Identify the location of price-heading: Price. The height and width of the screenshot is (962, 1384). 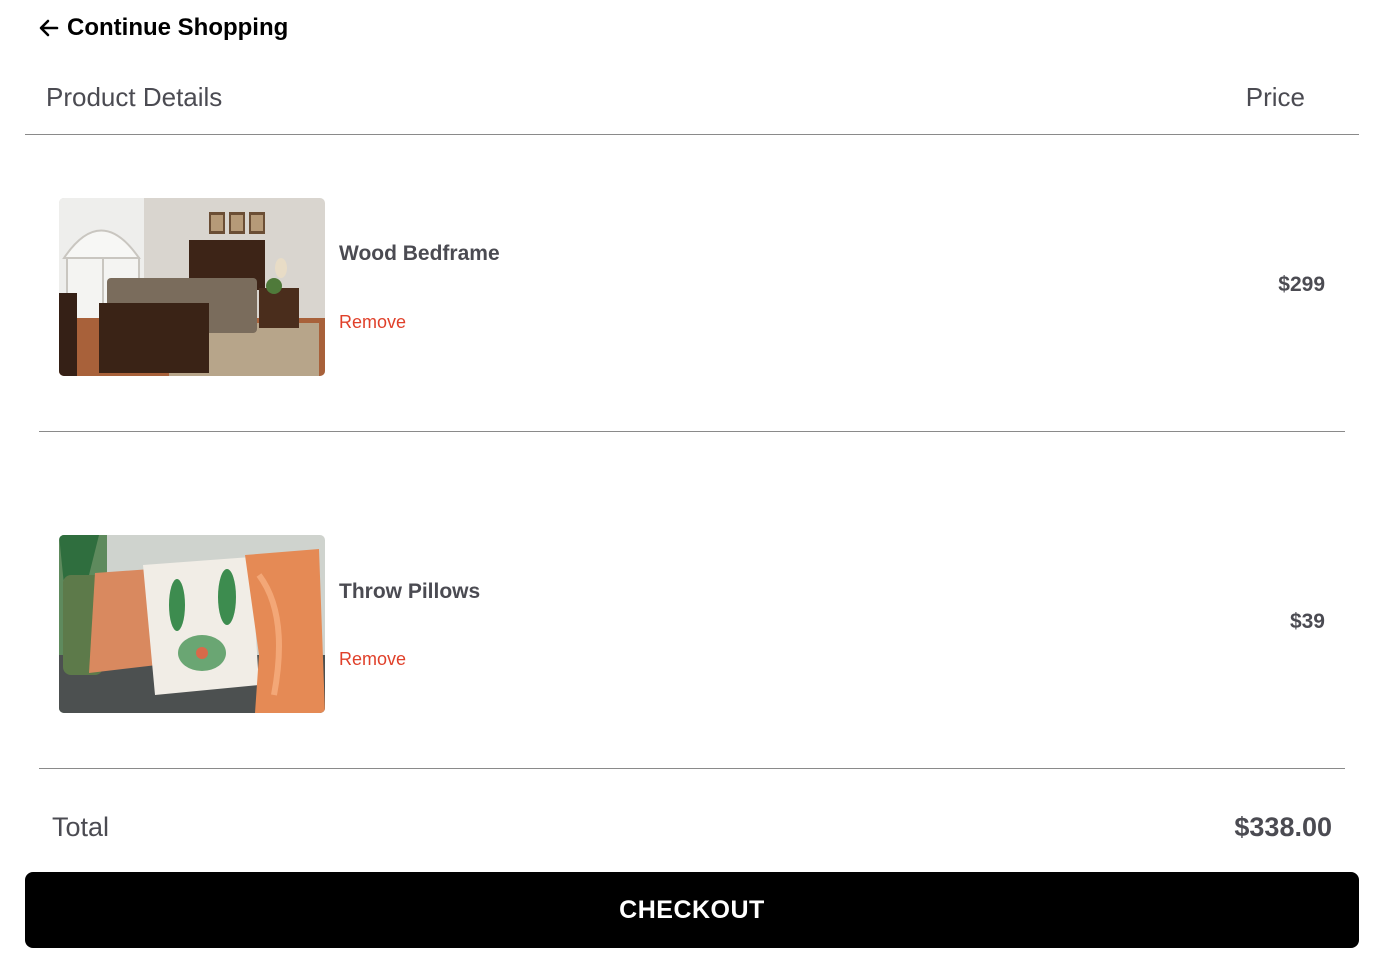
(1275, 97).